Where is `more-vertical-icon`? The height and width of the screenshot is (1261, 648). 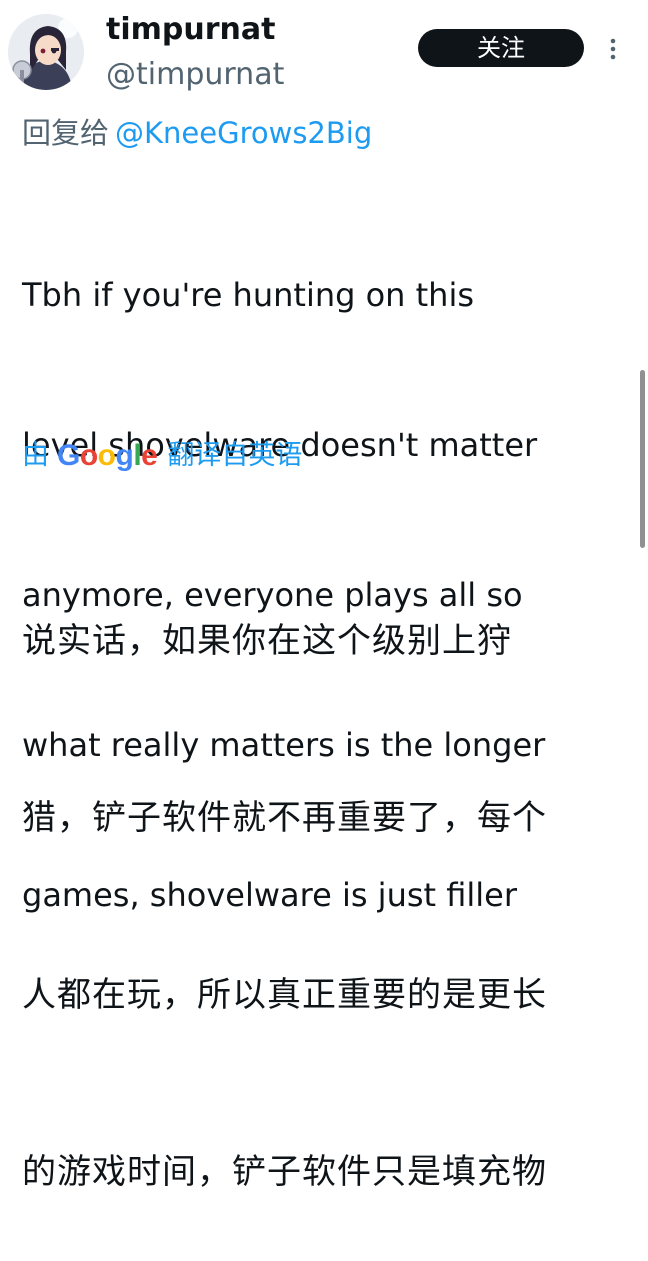
more-vertical-icon is located at coordinates (613, 49).